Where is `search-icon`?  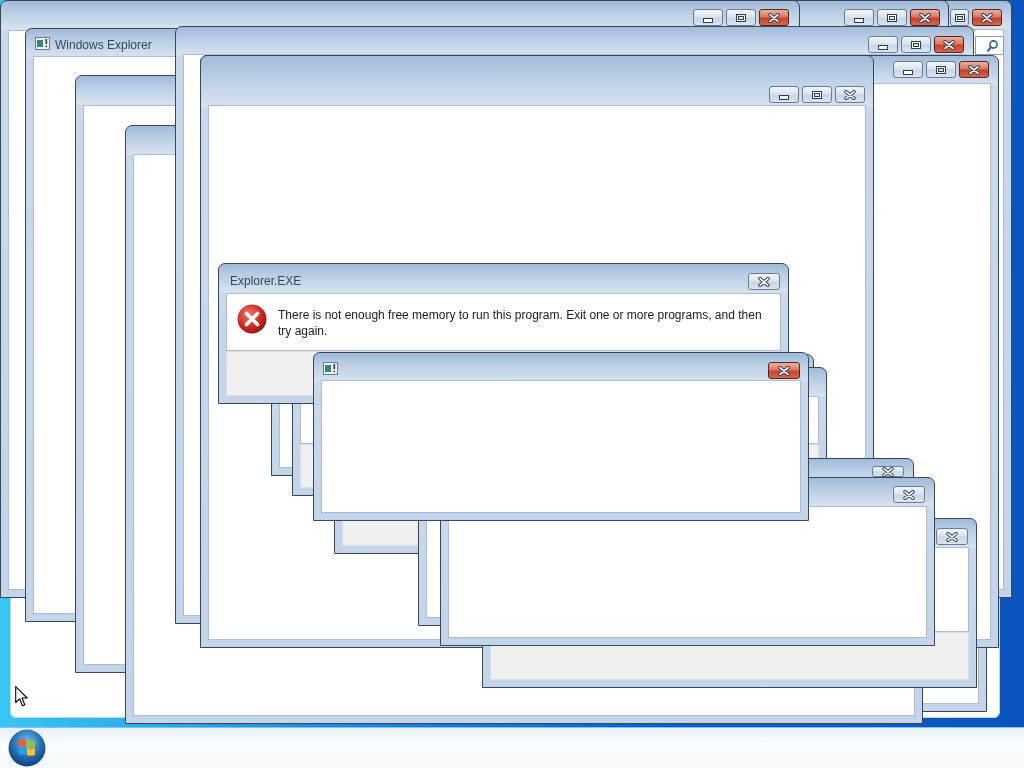
search-icon is located at coordinates (992, 45).